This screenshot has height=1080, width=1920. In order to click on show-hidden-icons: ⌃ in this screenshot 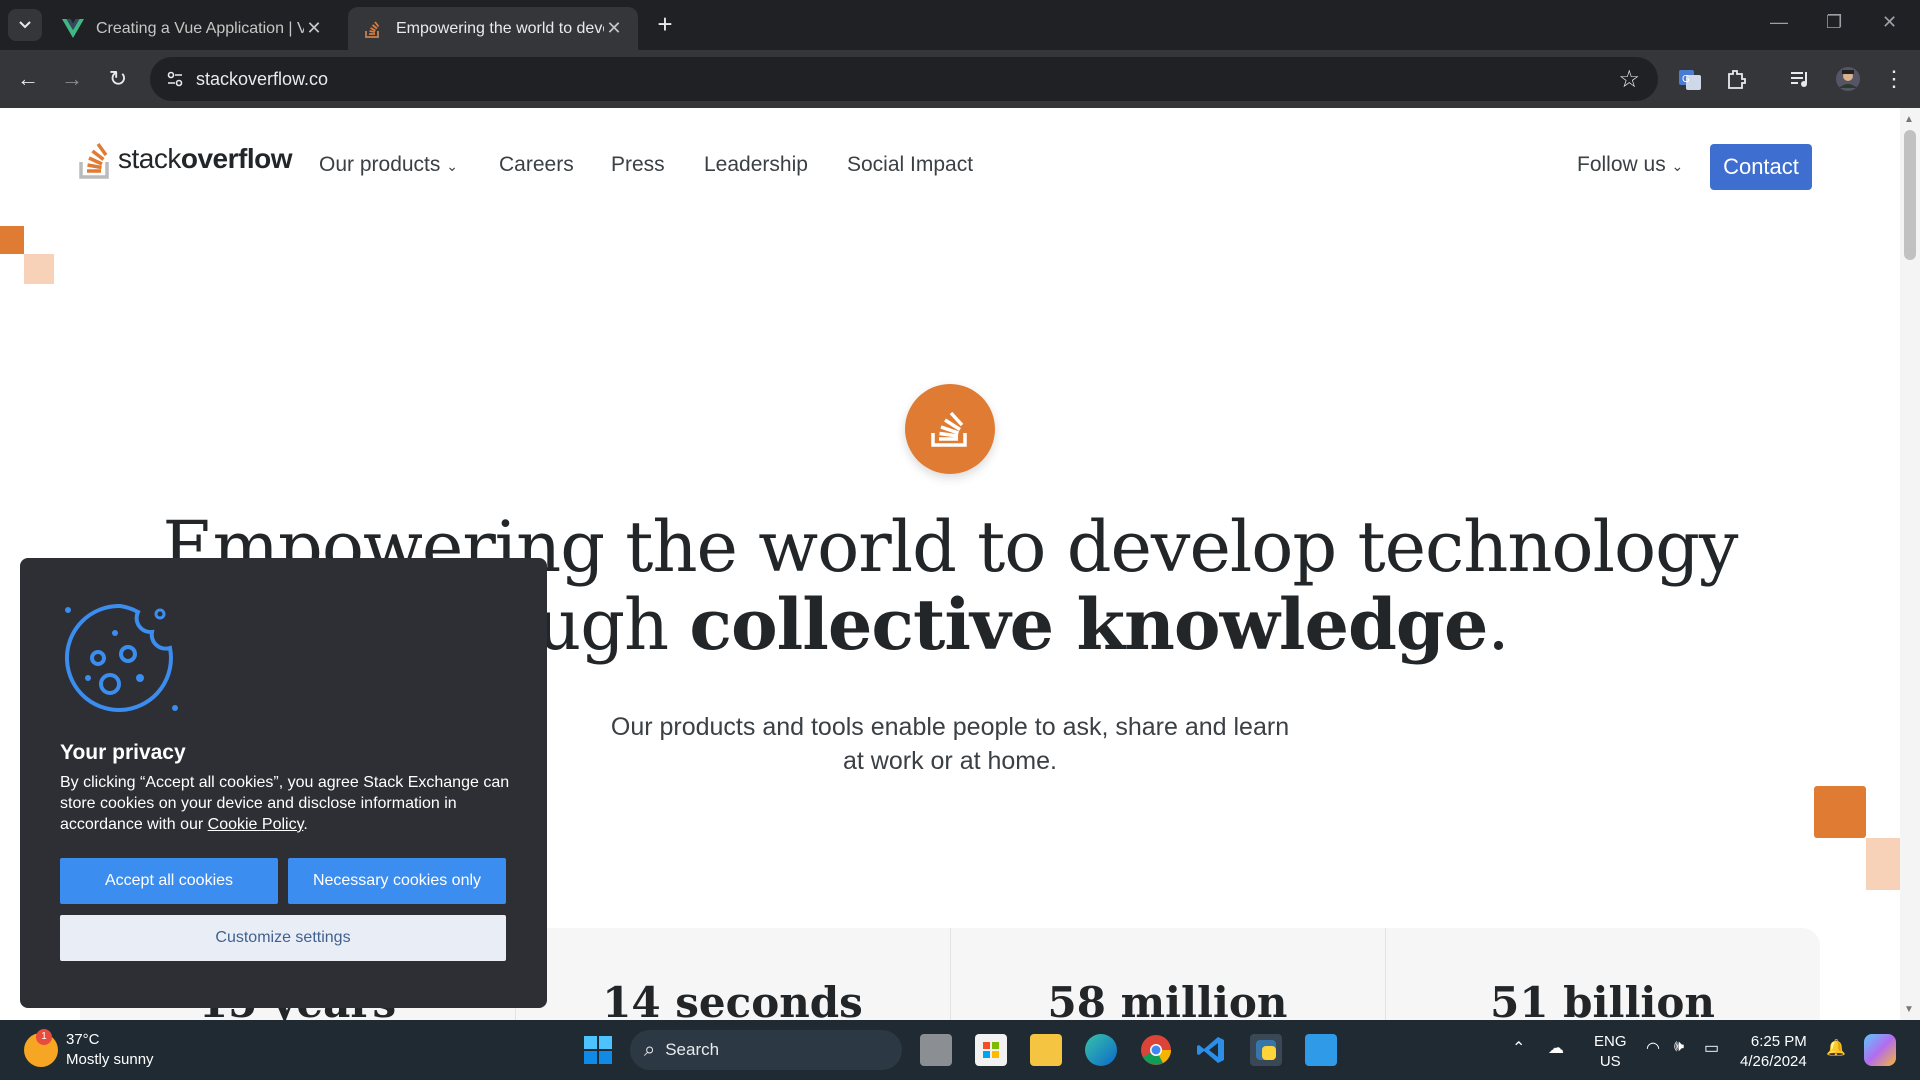, I will do `click(1518, 1048)`.